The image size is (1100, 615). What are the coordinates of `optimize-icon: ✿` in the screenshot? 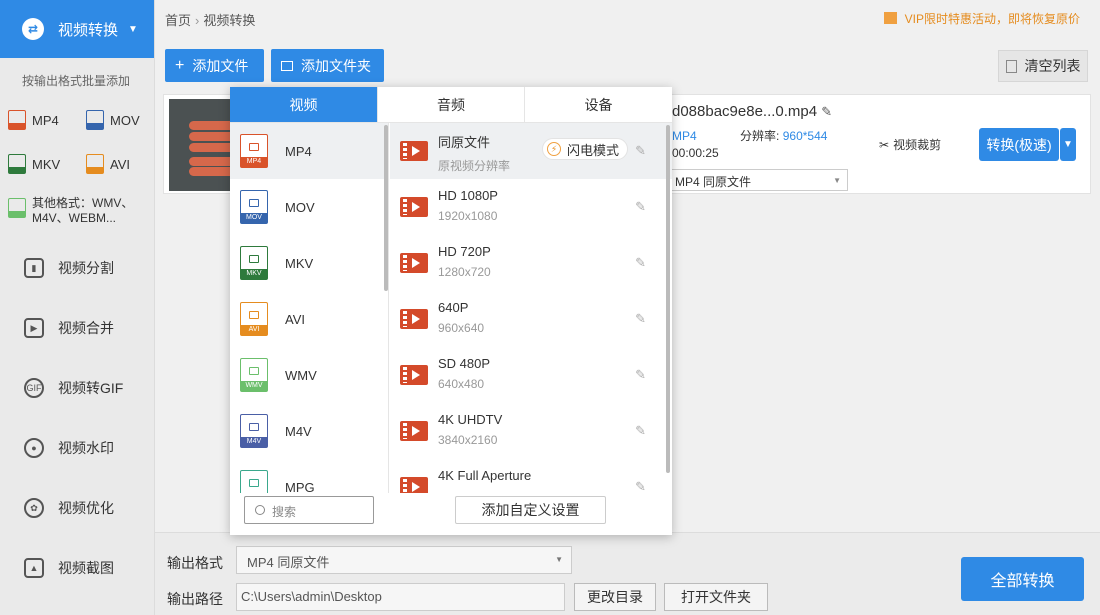 It's located at (34, 508).